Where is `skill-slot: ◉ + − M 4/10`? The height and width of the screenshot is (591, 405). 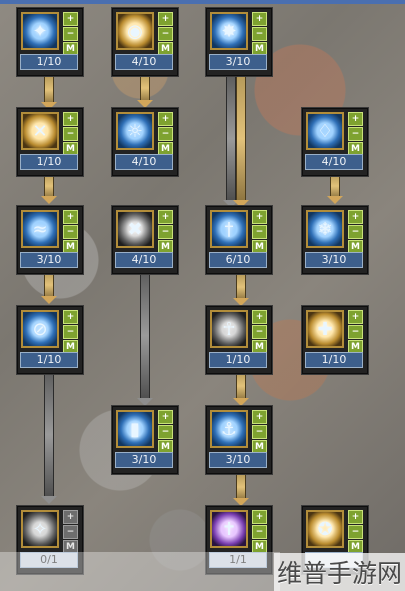
skill-slot: ◉ + − M 4/10 is located at coordinates (145, 42).